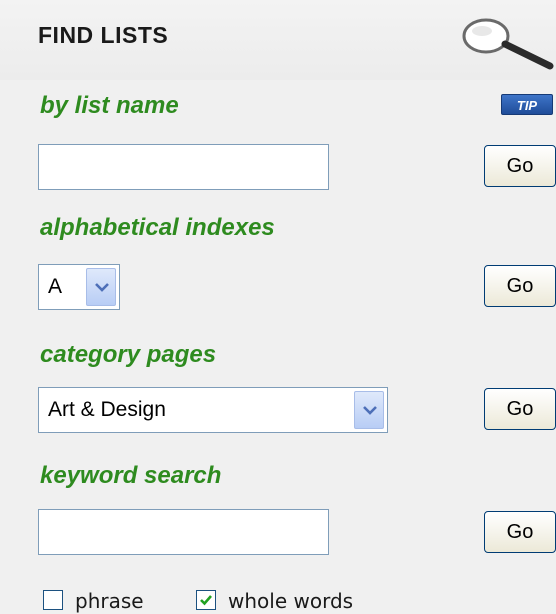 Image resolution: width=556 pixels, height=614 pixels. Describe the element at coordinates (291, 601) in the screenshot. I see `whole-words-label: whole words` at that location.